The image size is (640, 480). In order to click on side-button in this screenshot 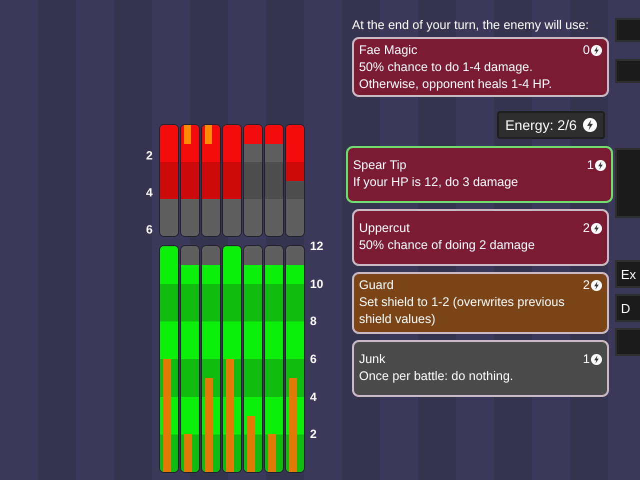, I will do `click(627, 342)`.